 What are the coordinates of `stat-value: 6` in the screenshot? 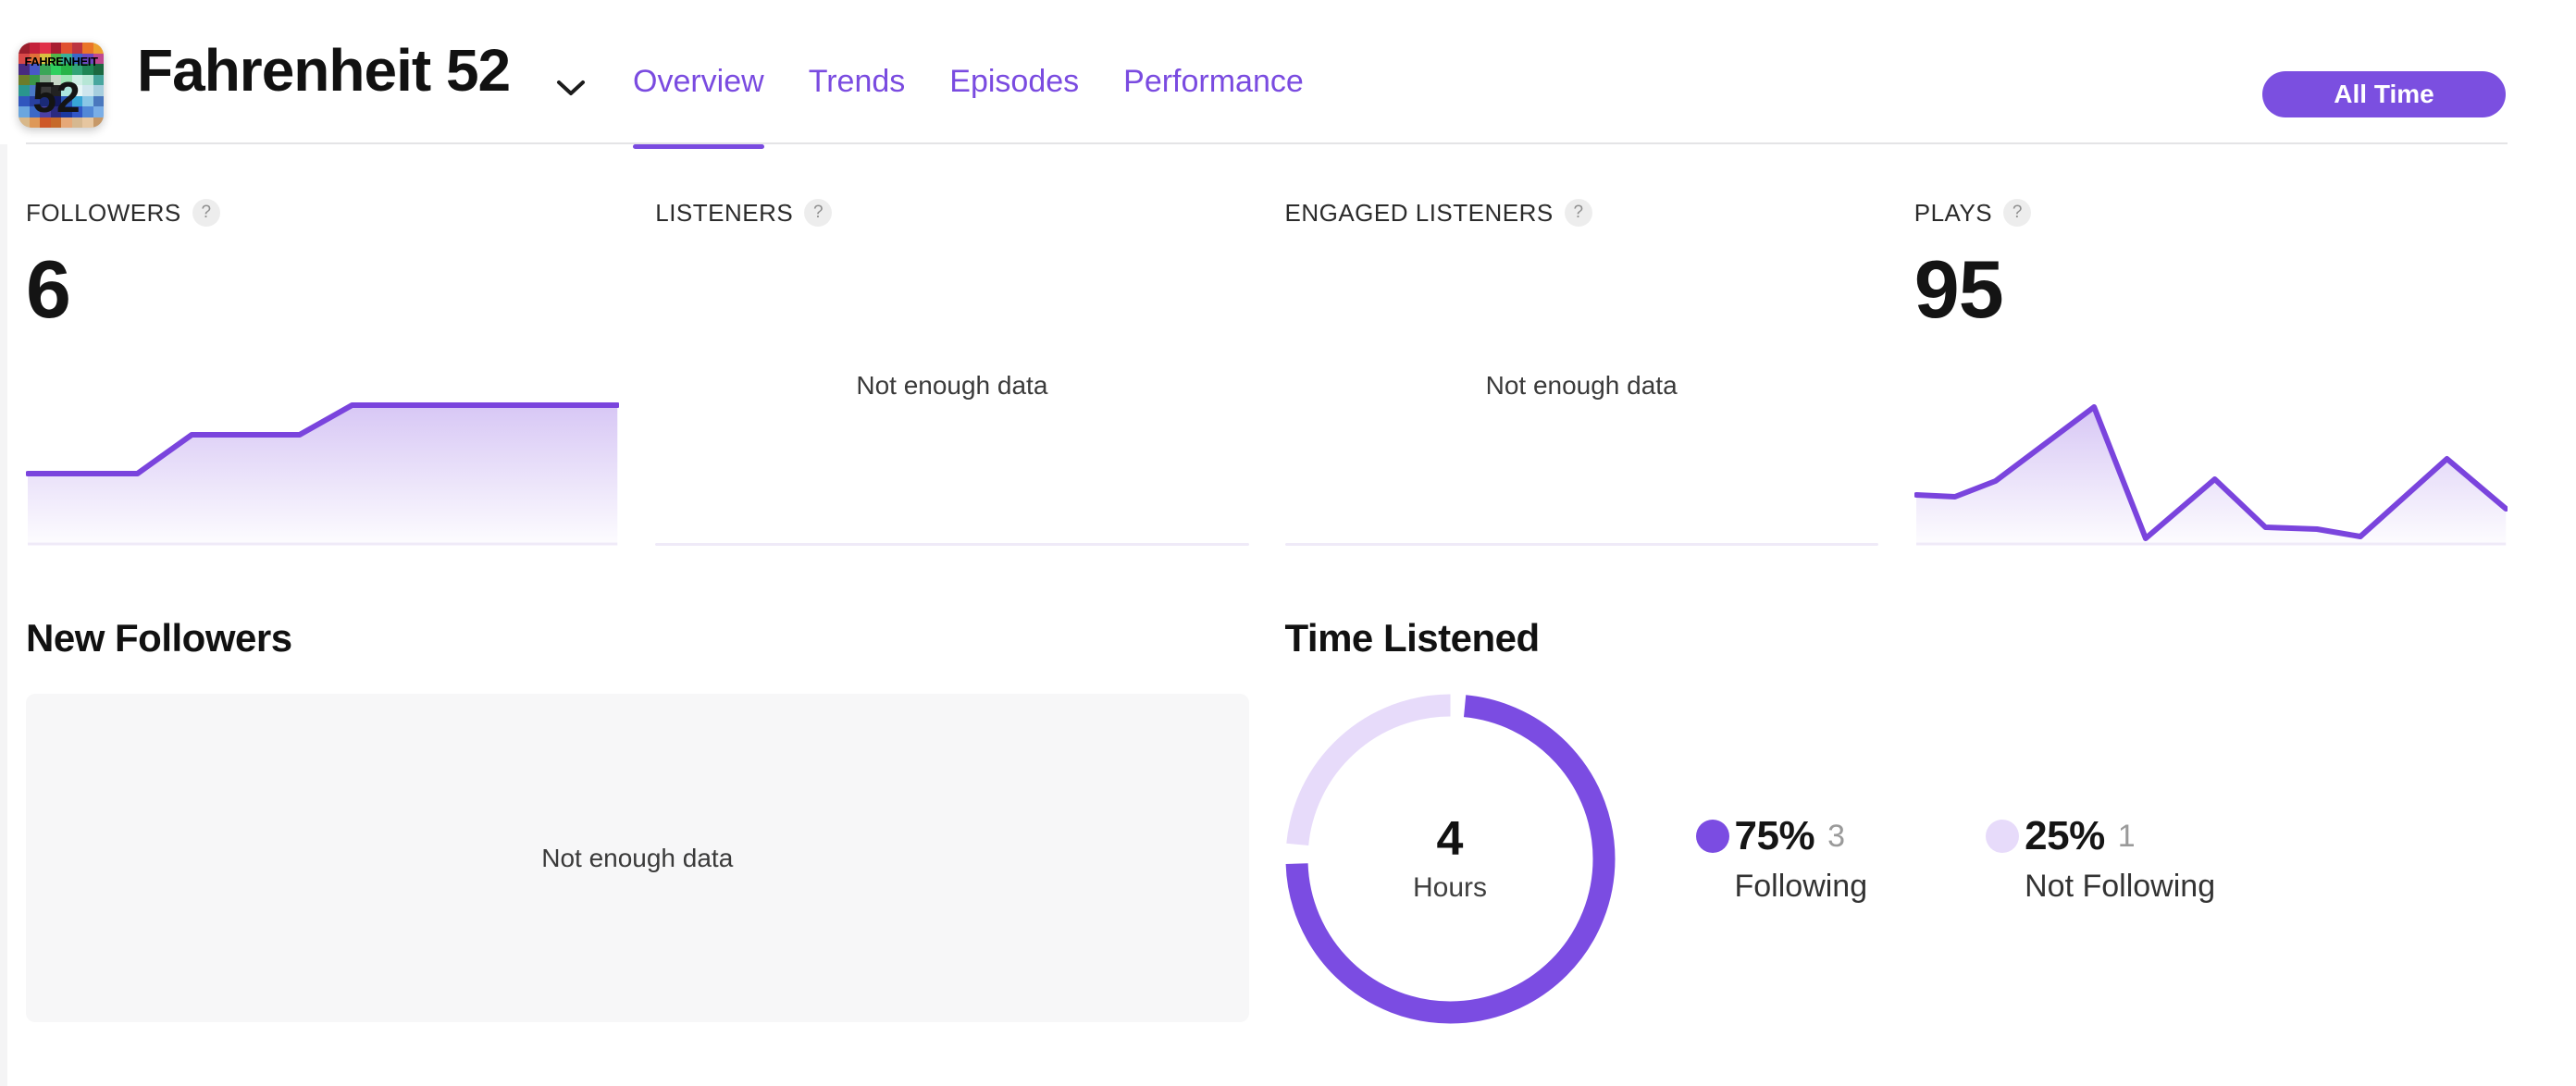 It's located at (48, 289).